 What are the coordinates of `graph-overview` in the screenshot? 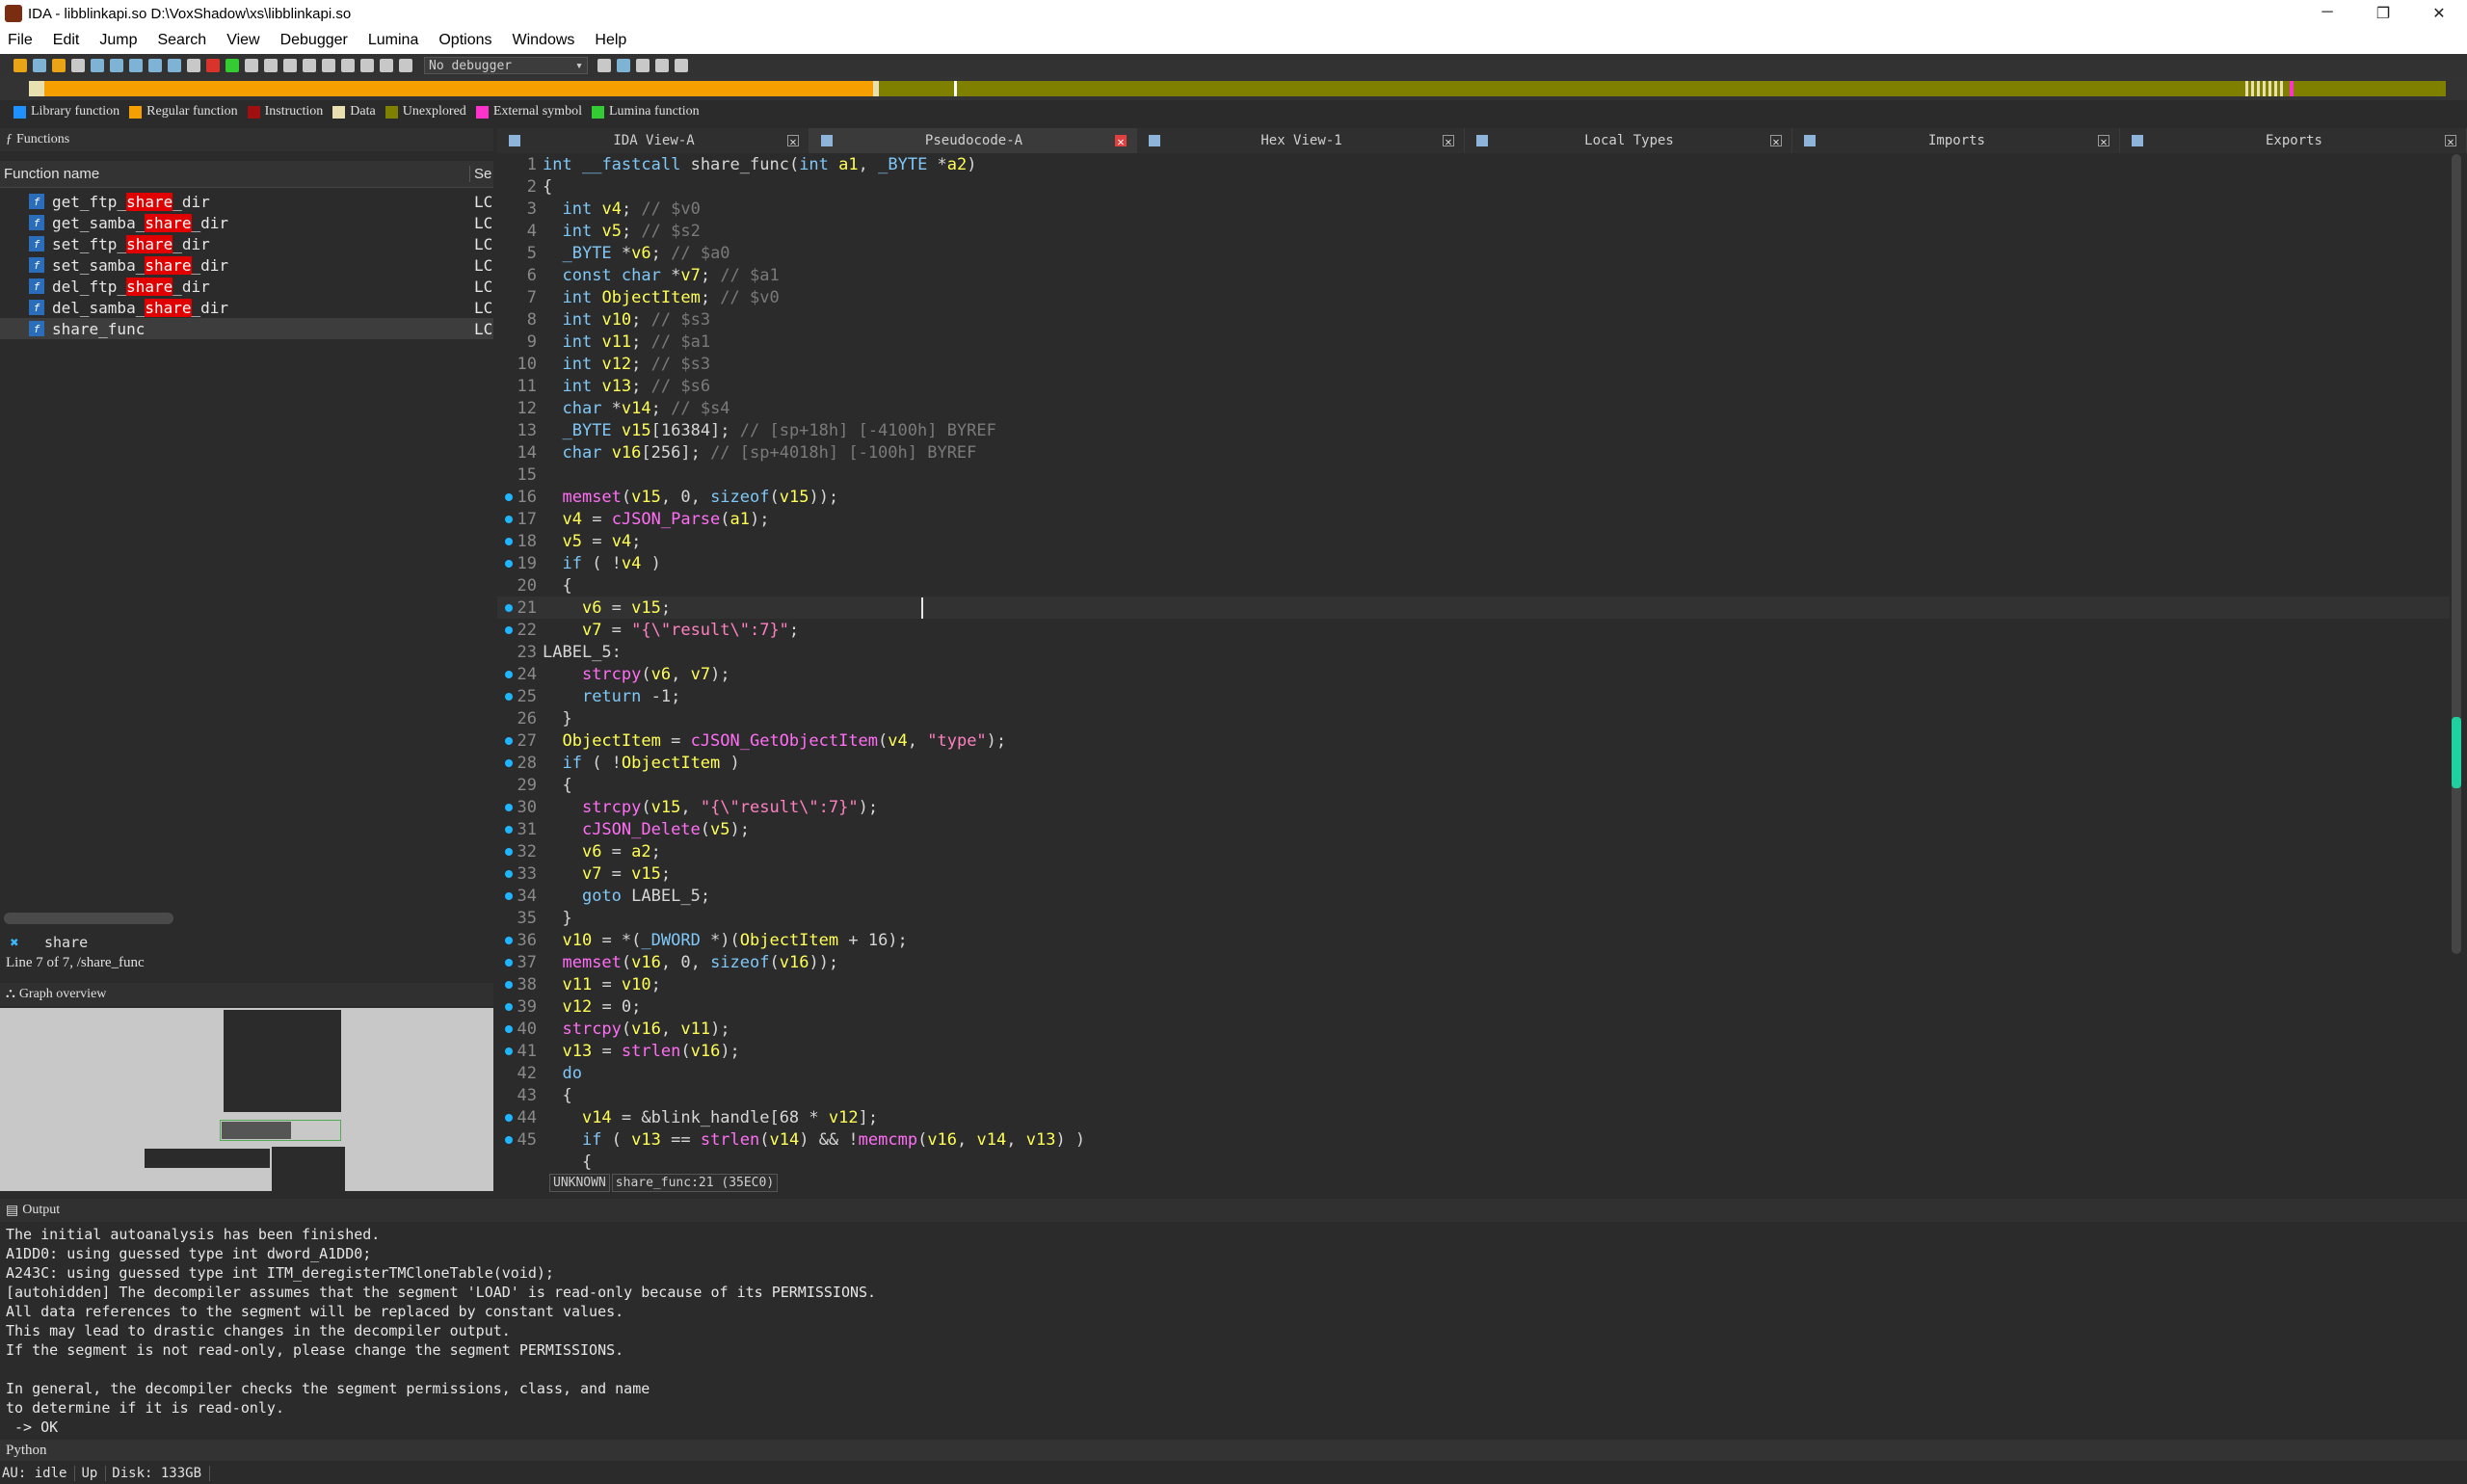 It's located at (246, 1099).